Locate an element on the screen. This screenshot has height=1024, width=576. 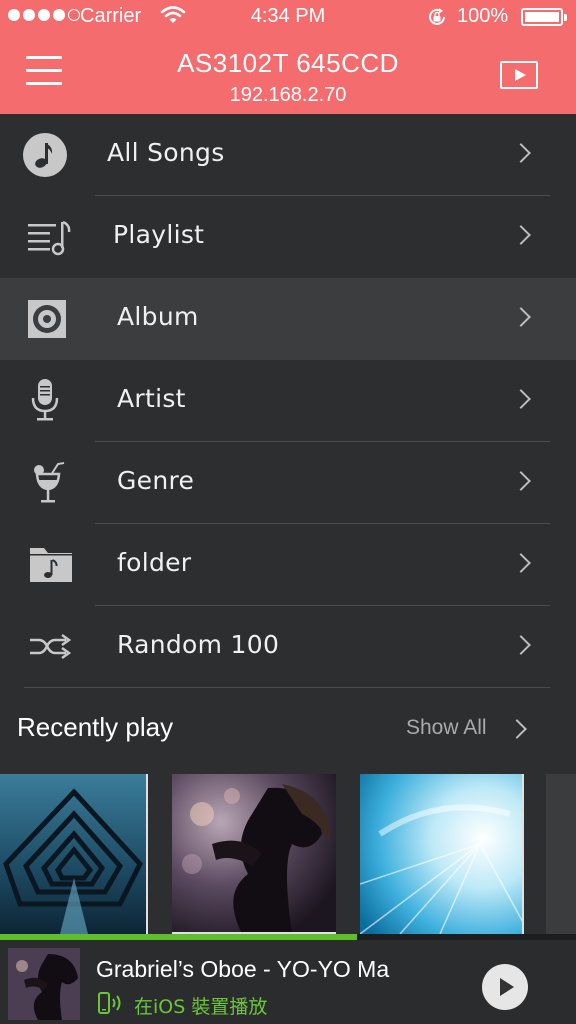
music-folder-icon is located at coordinates (47, 565).